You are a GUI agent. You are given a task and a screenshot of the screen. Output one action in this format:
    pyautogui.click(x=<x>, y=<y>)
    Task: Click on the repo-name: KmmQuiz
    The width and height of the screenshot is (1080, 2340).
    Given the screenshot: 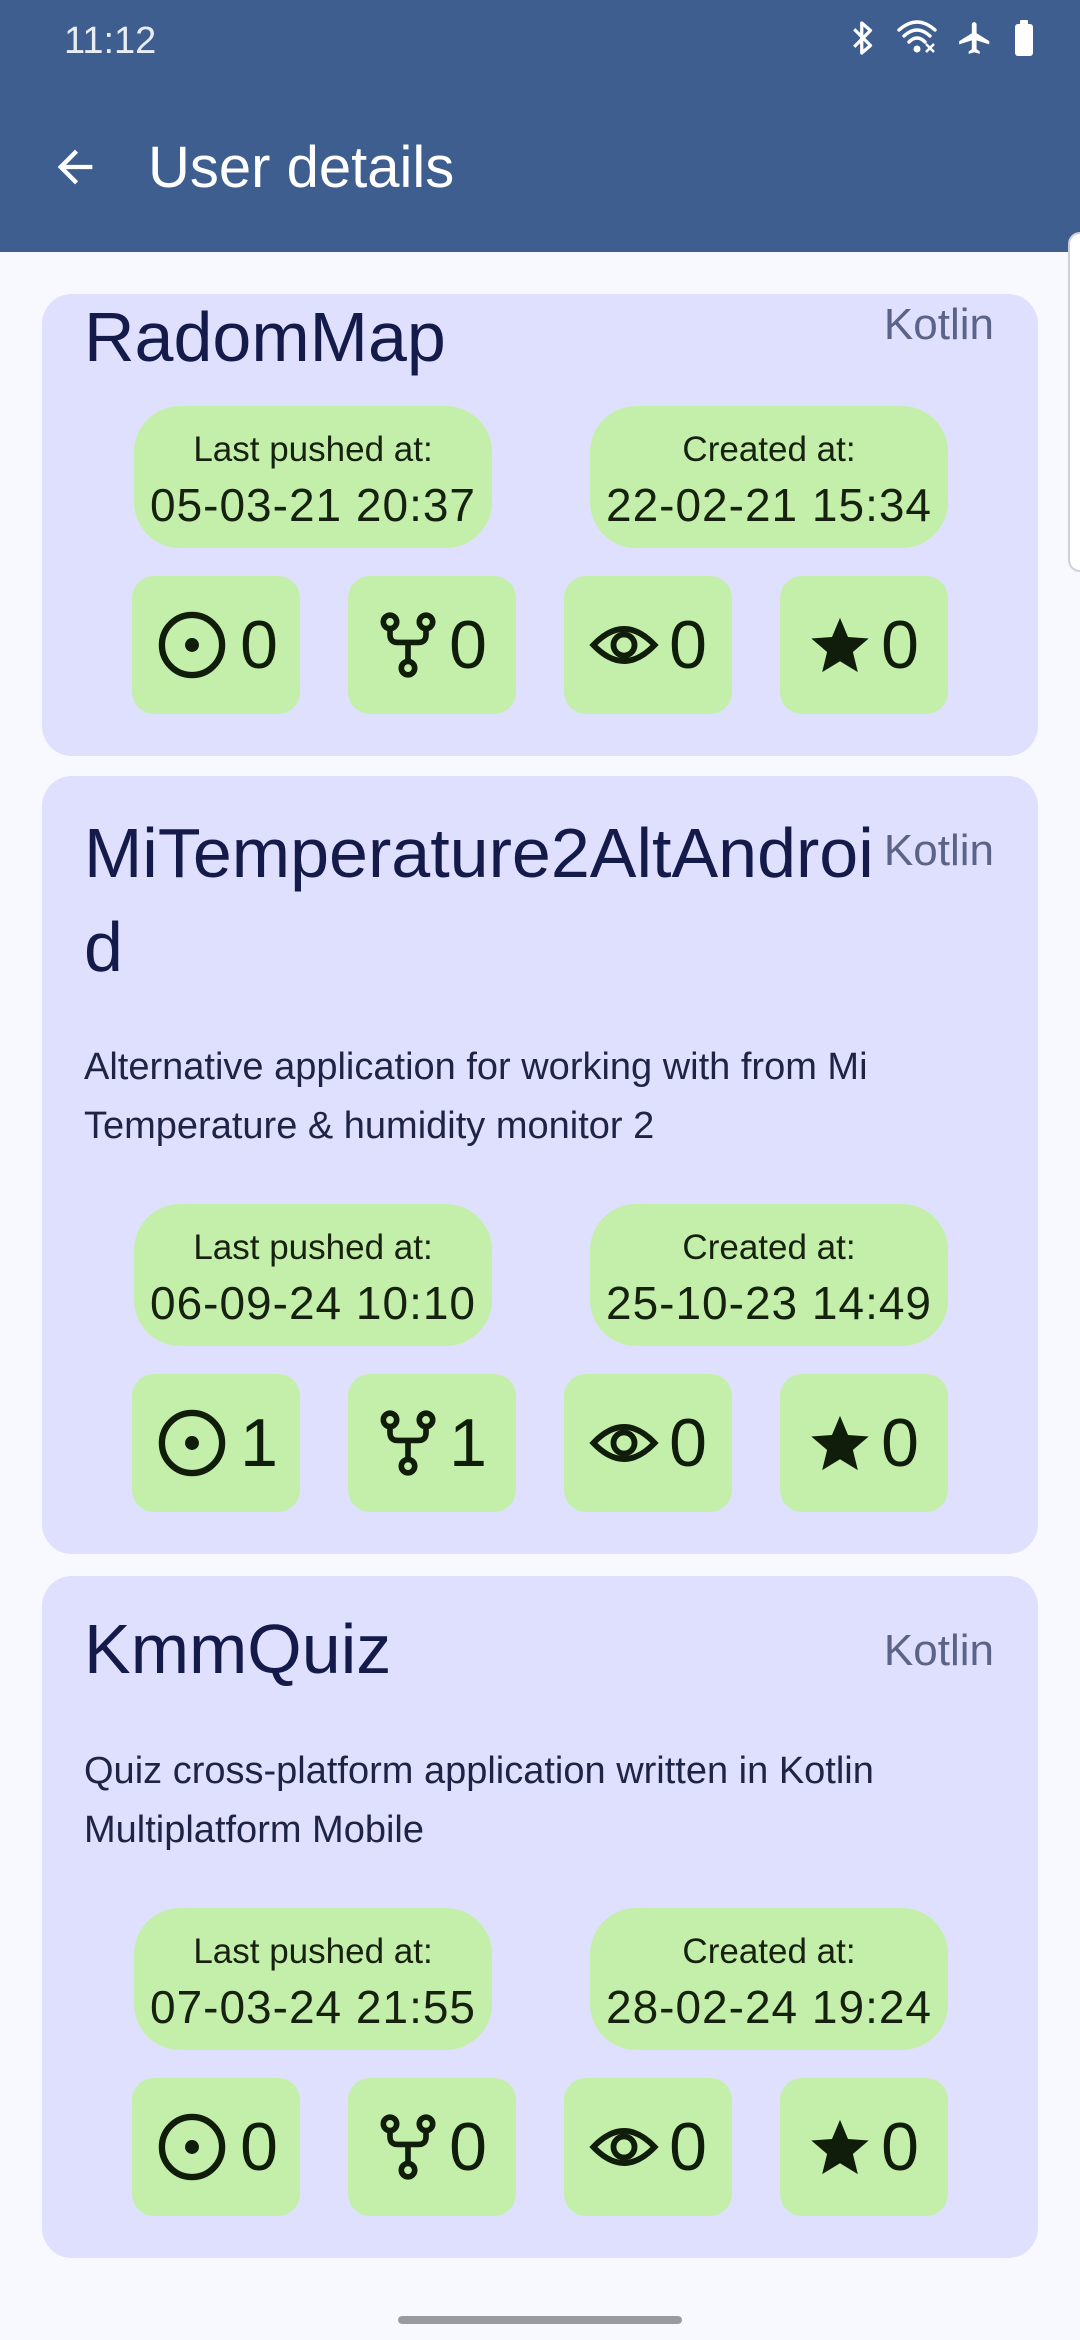 What is the action you would take?
    pyautogui.click(x=238, y=1649)
    